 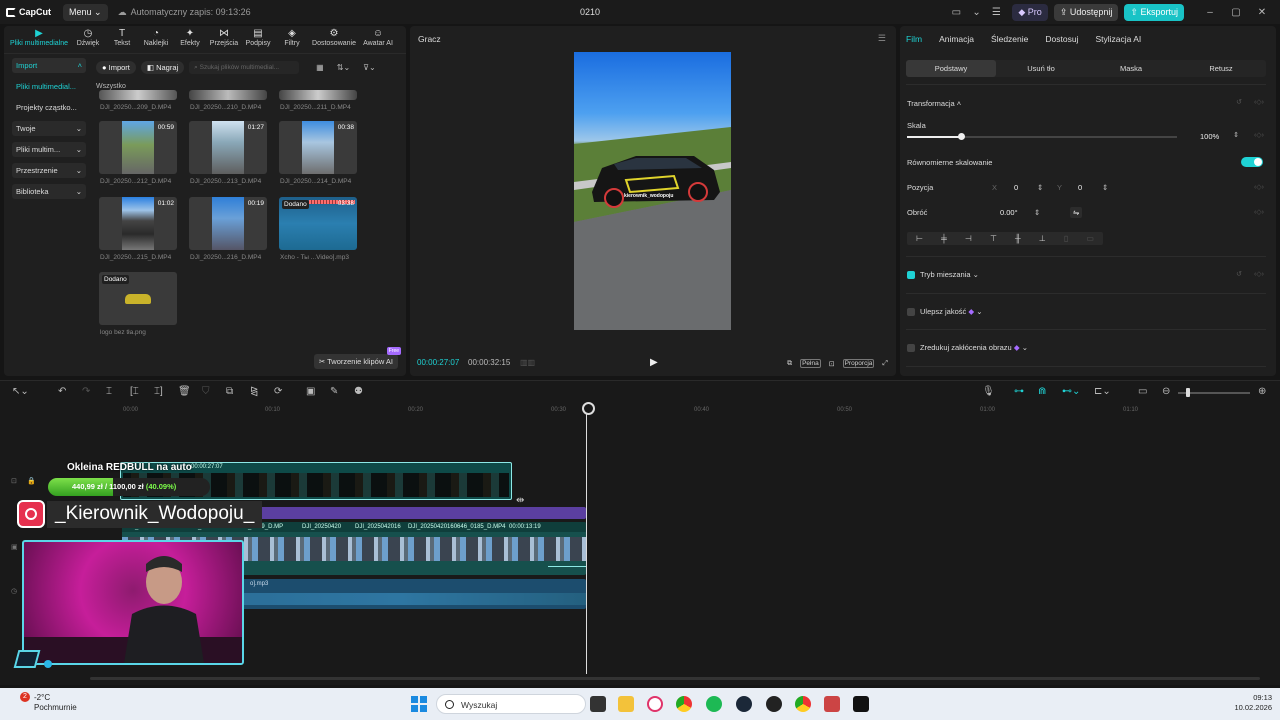 I want to click on zoom-slider-handle, so click(x=1188, y=392).